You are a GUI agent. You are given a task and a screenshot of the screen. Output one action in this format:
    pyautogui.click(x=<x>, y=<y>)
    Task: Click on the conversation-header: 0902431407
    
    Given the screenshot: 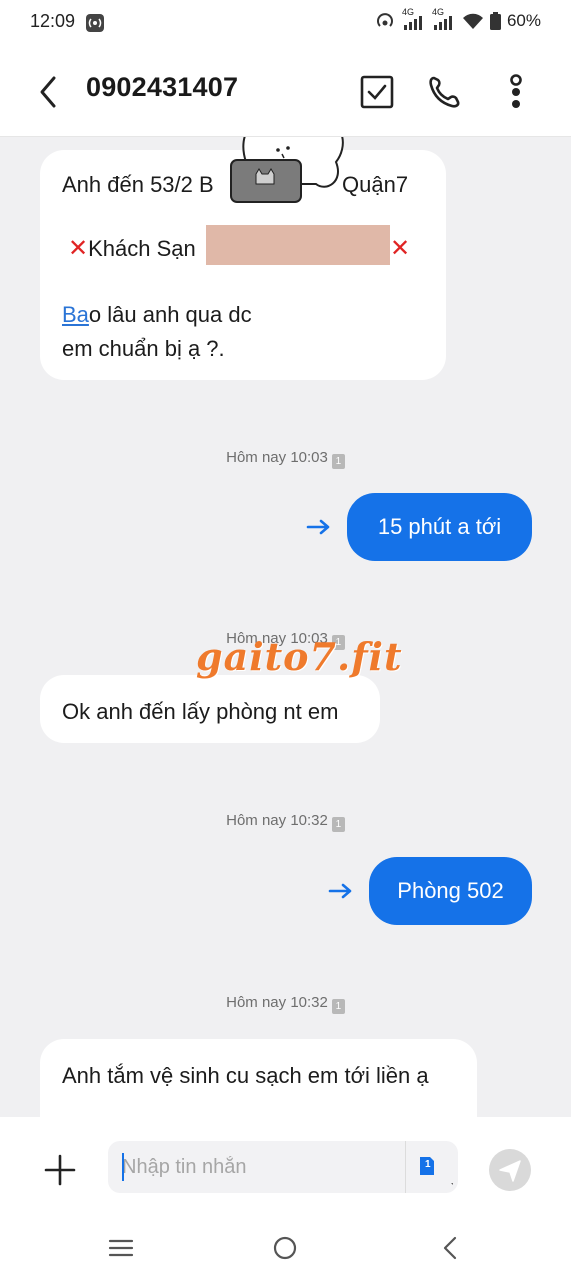 What is the action you would take?
    pyautogui.click(x=285, y=91)
    